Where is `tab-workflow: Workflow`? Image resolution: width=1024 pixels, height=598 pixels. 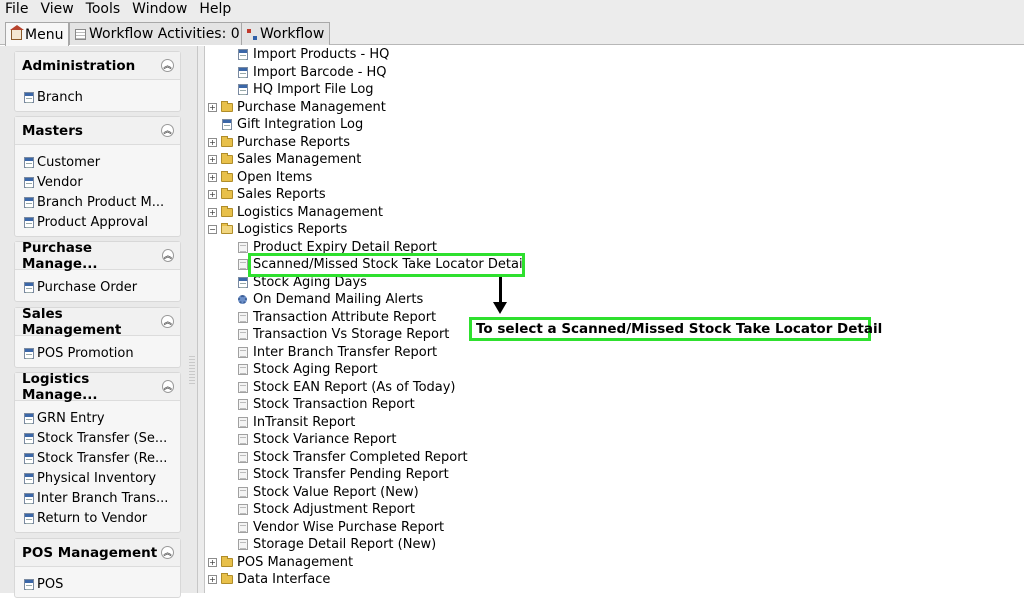
tab-workflow: Workflow is located at coordinates (286, 33).